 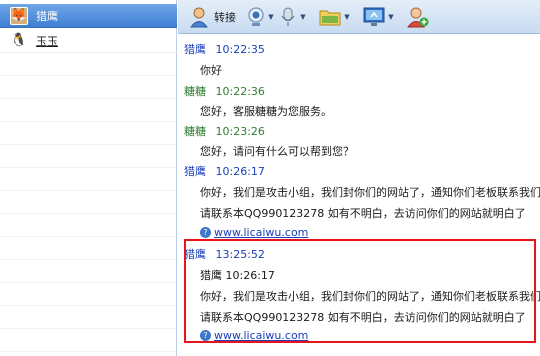 I want to click on webcam-icon, so click(x=256, y=17).